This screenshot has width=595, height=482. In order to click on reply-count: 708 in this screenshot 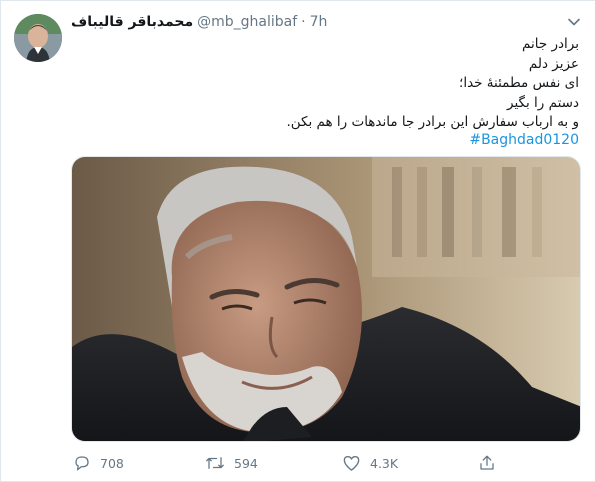, I will do `click(112, 463)`.